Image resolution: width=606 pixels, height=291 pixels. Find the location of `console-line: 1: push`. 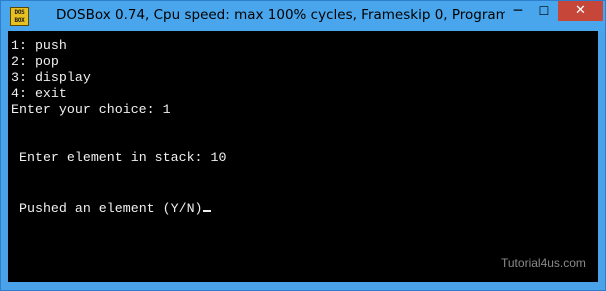

console-line: 1: push is located at coordinates (39, 45).